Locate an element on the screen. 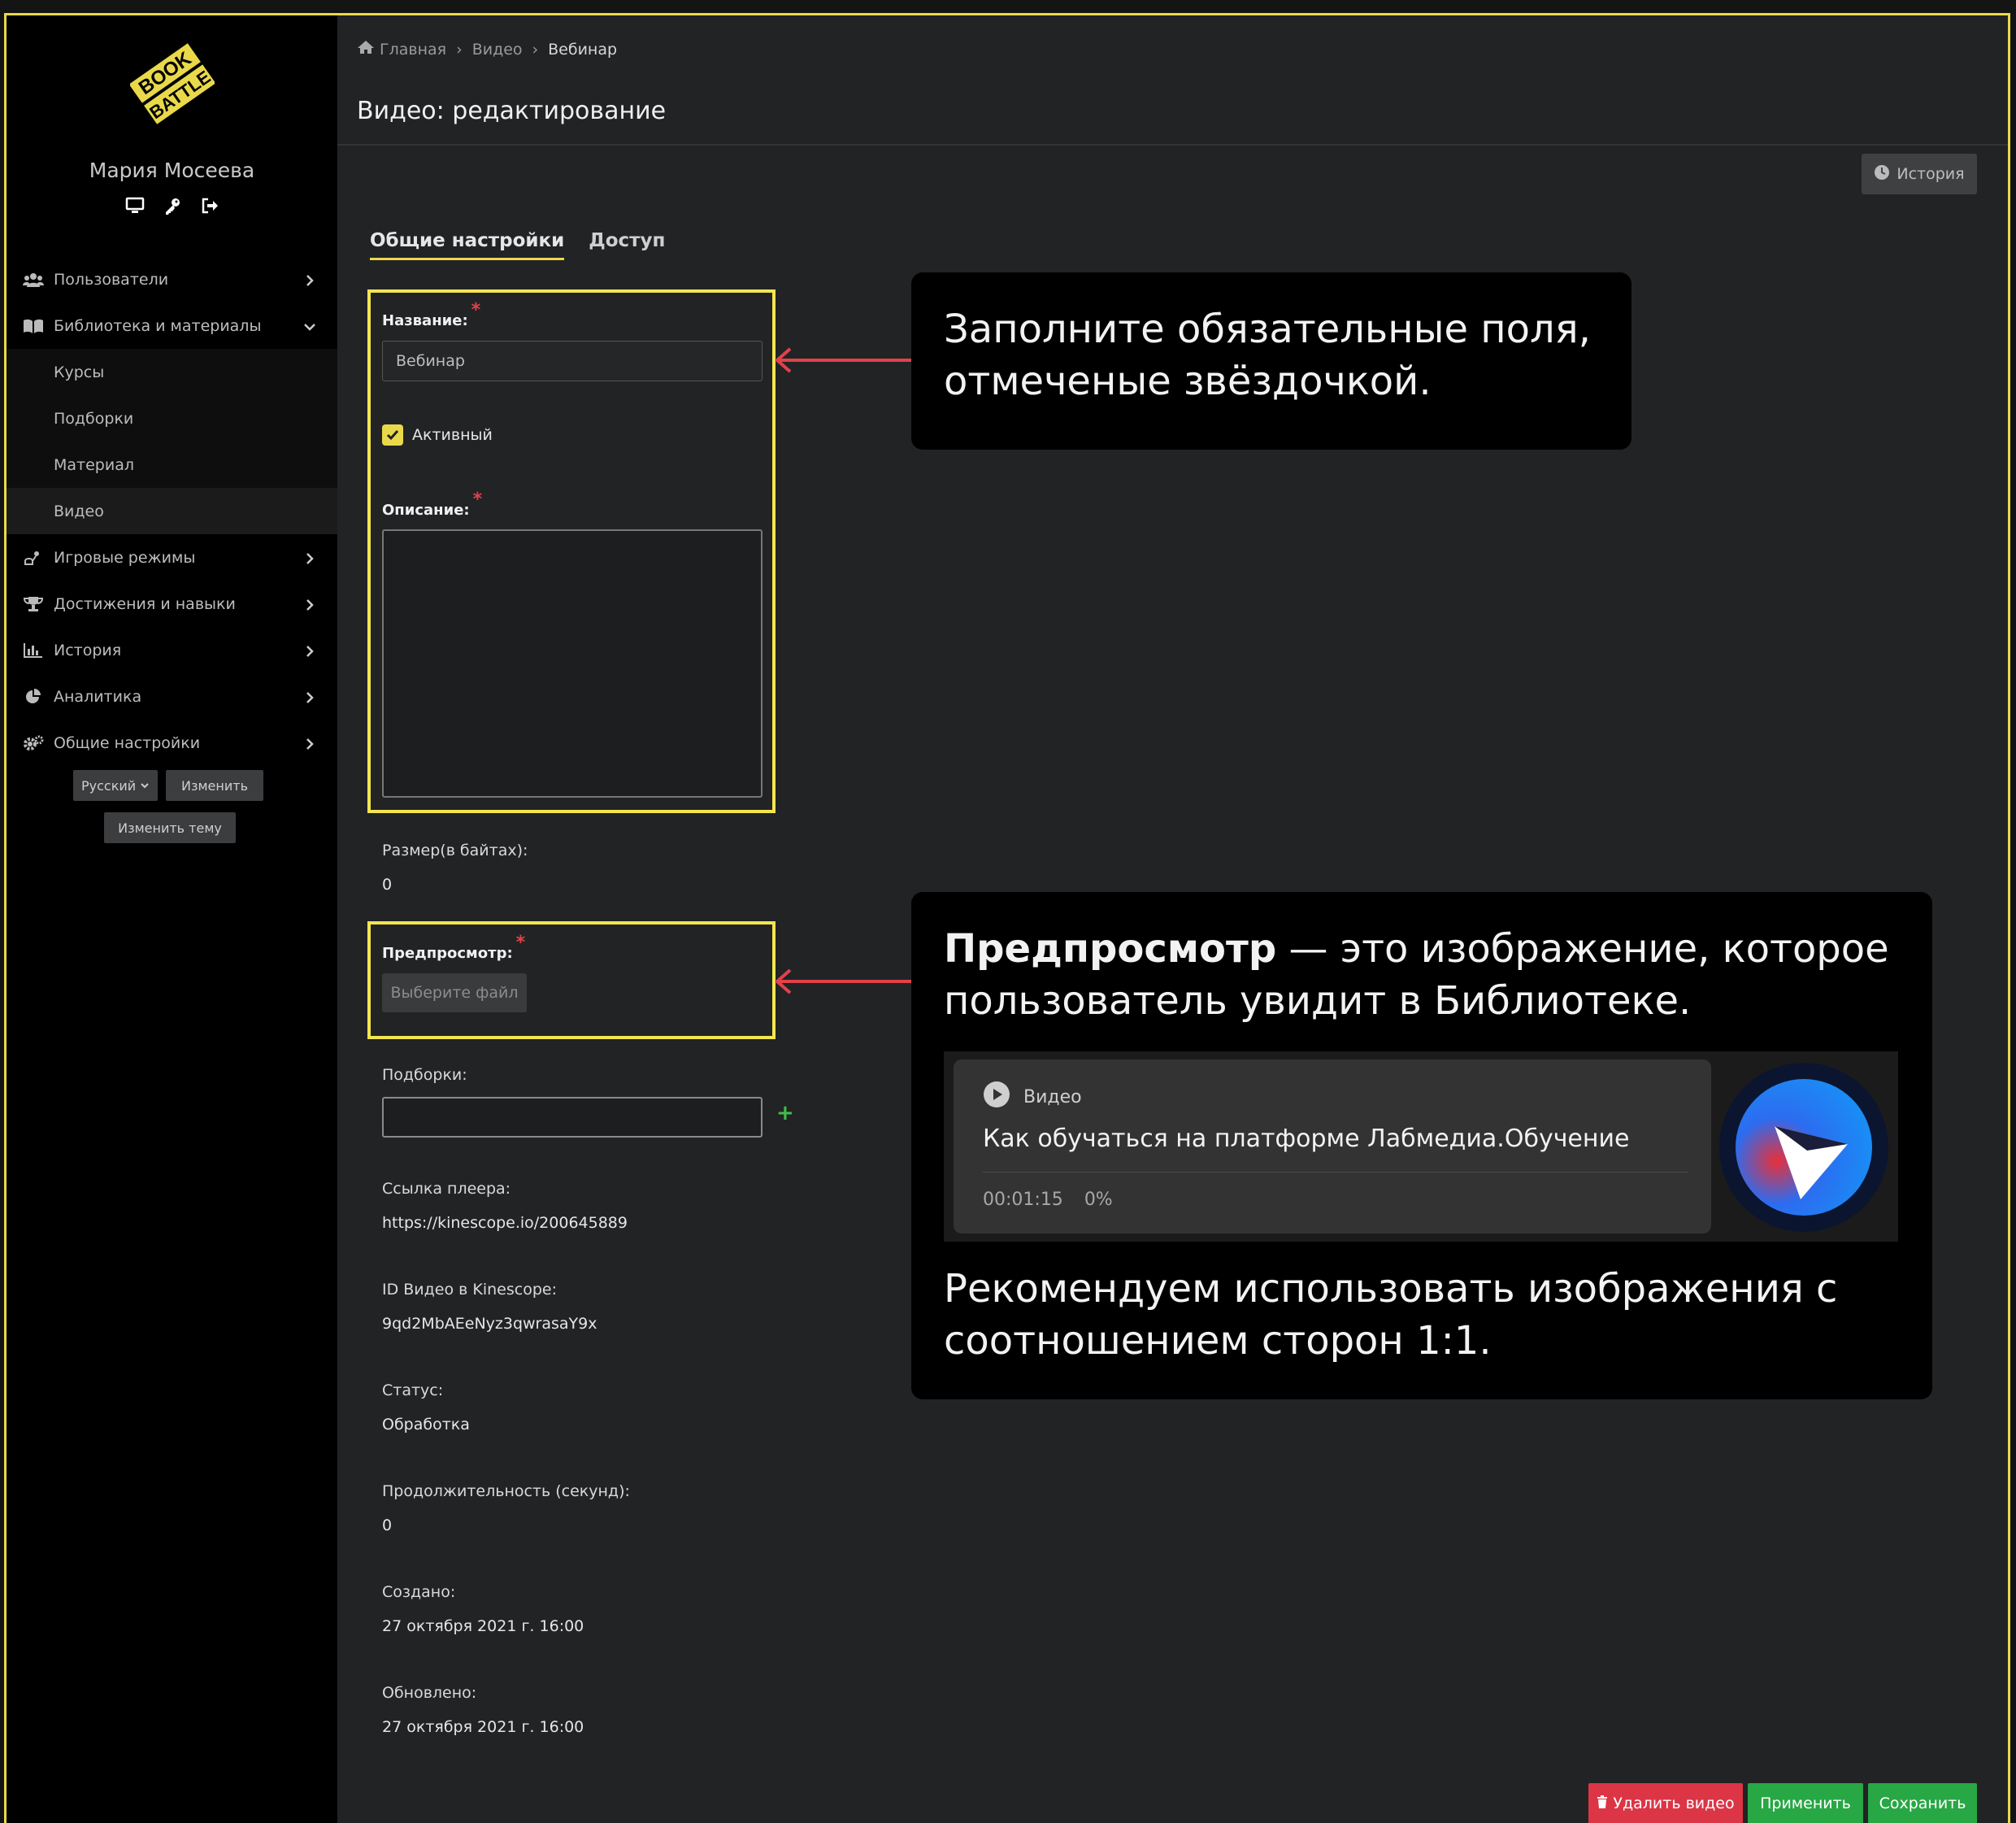  size-value: 0 is located at coordinates (387, 885).